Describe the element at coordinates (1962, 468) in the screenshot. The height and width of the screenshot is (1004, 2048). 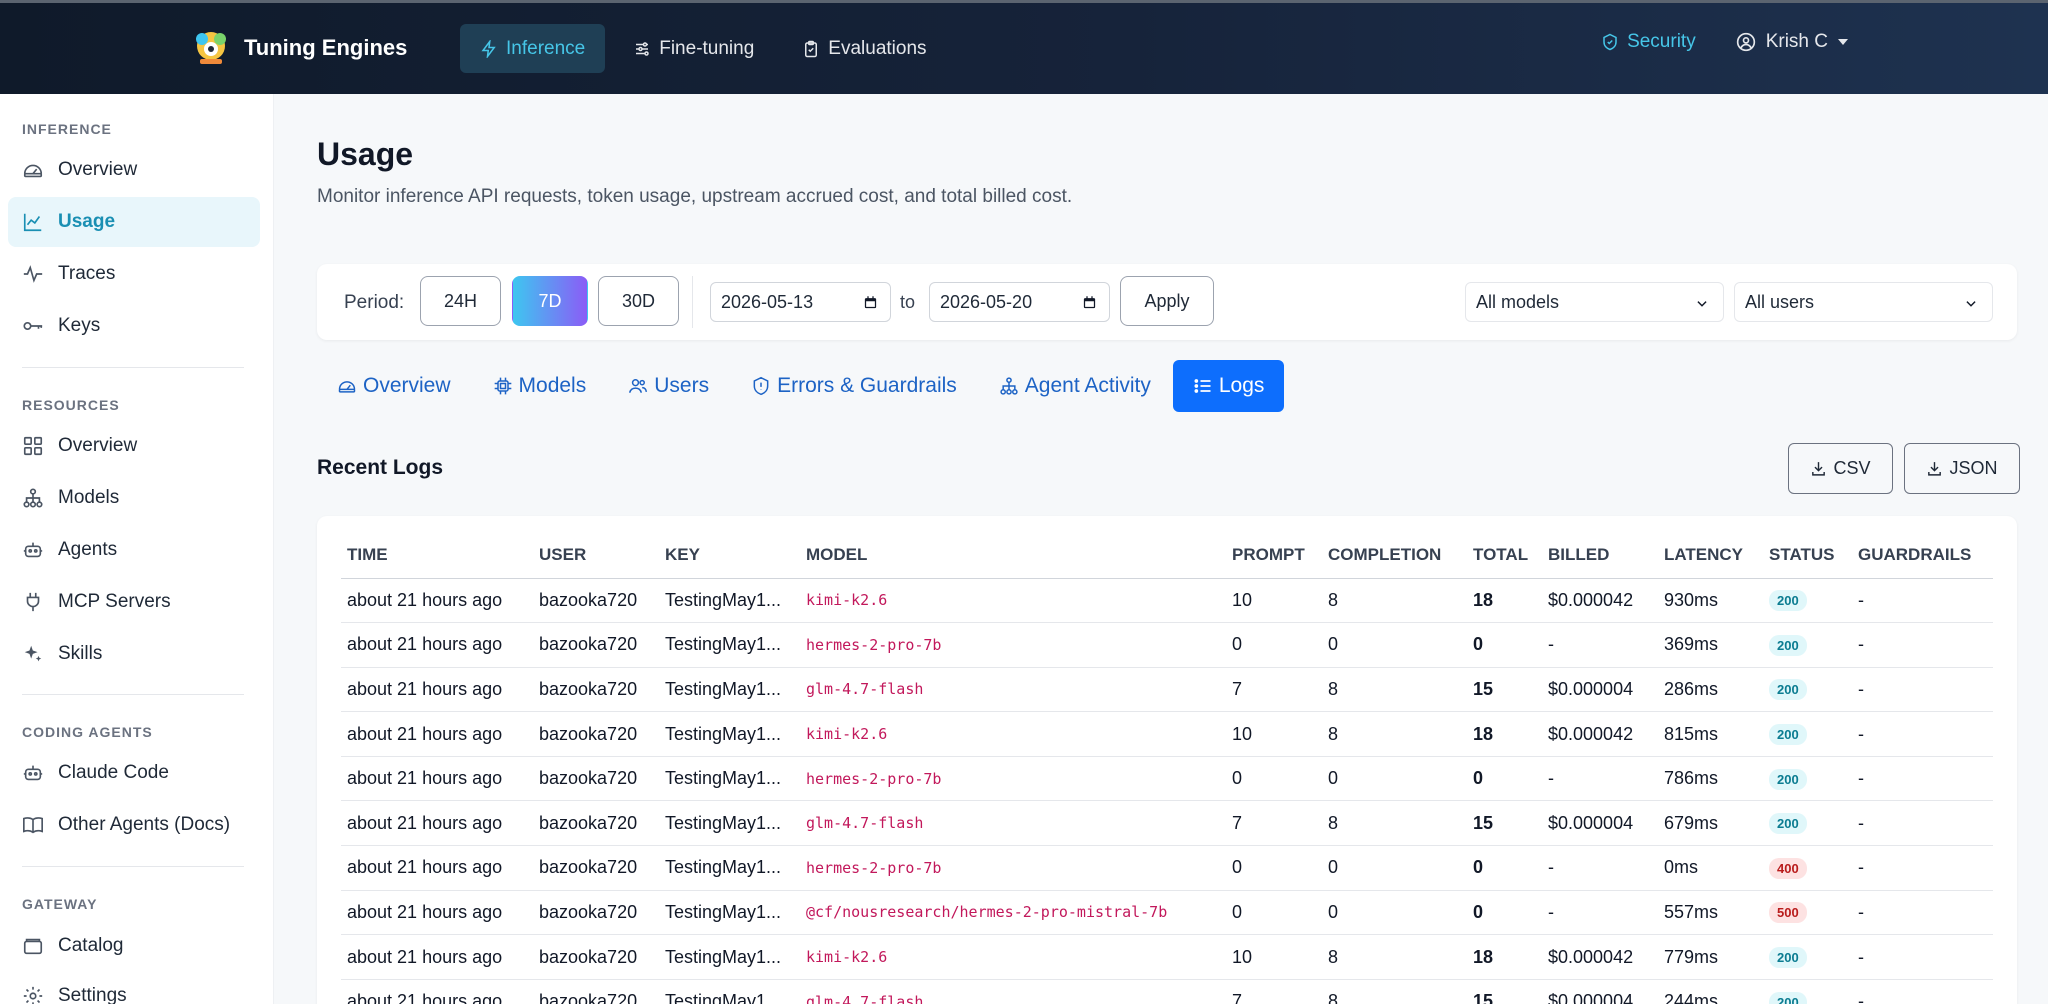
I see `download-json-button: JSON` at that location.